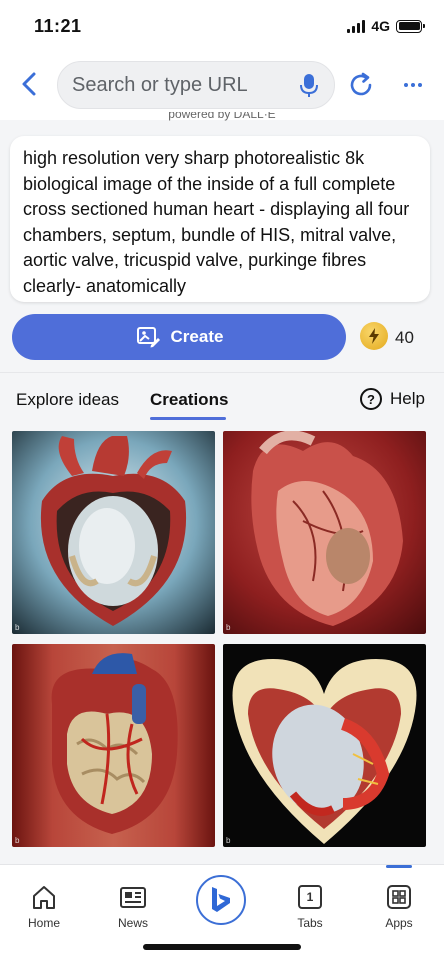 The height and width of the screenshot is (960, 444). Describe the element at coordinates (404, 337) in the screenshot. I see `boost-count: 40` at that location.